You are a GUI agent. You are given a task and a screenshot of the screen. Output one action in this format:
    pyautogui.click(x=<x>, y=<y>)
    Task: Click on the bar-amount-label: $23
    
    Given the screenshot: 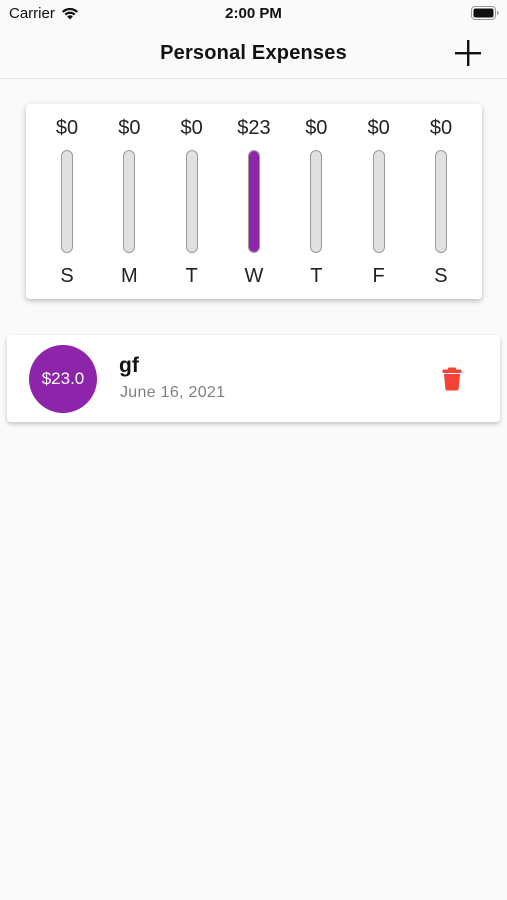 What is the action you would take?
    pyautogui.click(x=254, y=128)
    